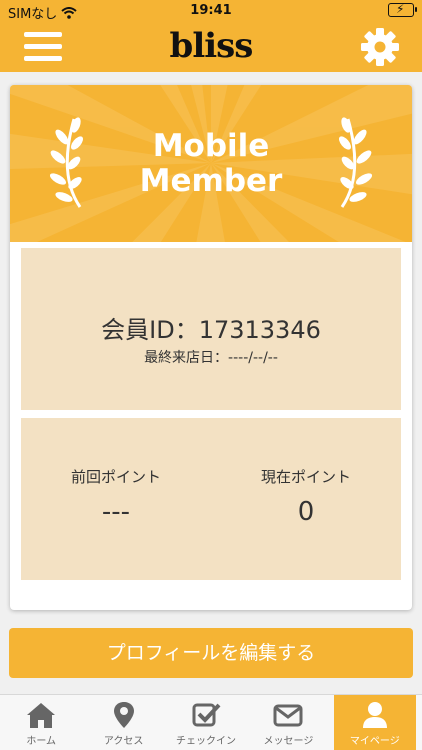 The height and width of the screenshot is (750, 422). What do you see at coordinates (206, 741) in the screenshot?
I see `tab-checkin-label: チェックイン` at bounding box center [206, 741].